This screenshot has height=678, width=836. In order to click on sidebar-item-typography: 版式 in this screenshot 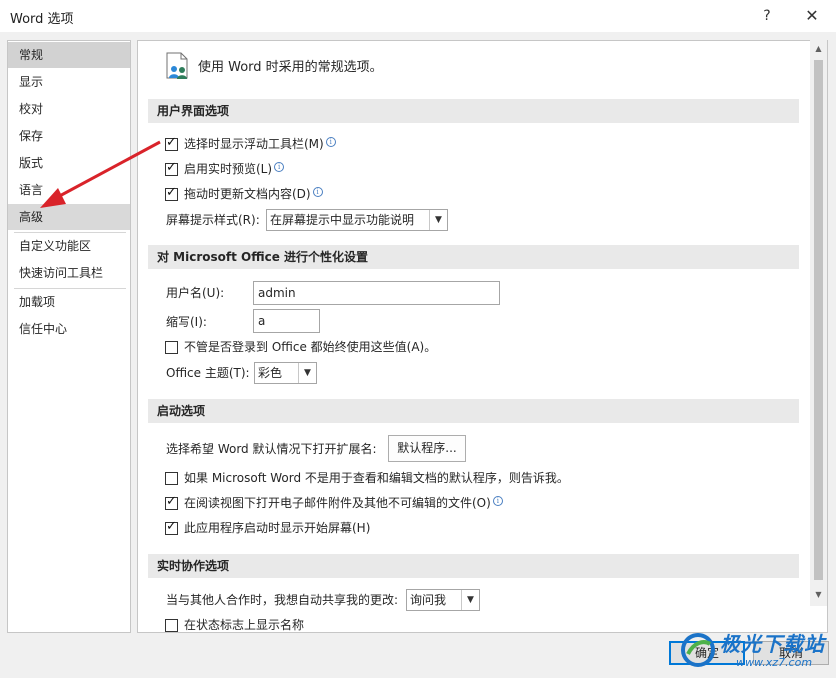, I will do `click(69, 163)`.